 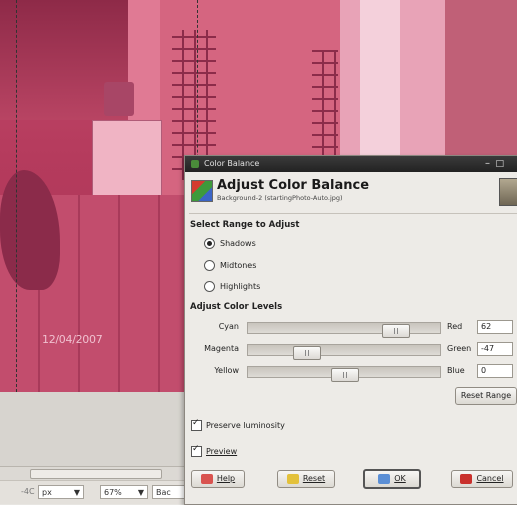 I want to click on dialog-heading: Adjust Color Balance, so click(x=293, y=185).